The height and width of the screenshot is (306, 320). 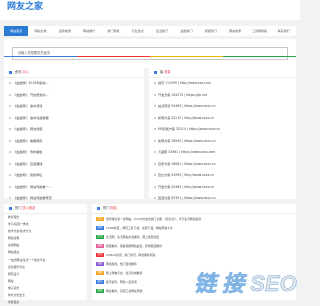 What do you see at coordinates (196, 255) in the screenshot?
I see `popular-row: 资讯CCMAX新闻，热门资讯，网友推荐阅读` at bounding box center [196, 255].